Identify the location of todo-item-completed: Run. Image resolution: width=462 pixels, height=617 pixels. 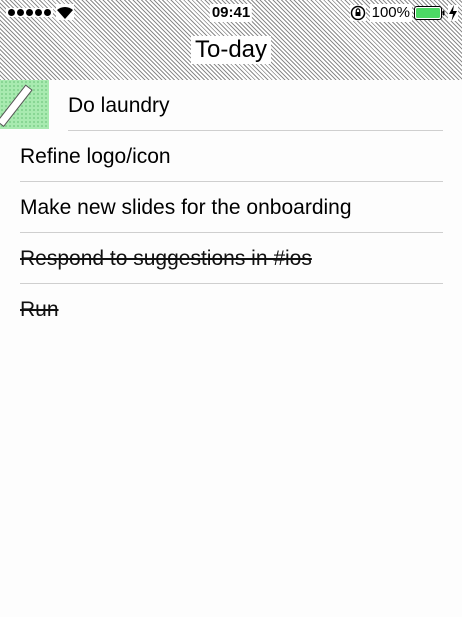
(231, 309).